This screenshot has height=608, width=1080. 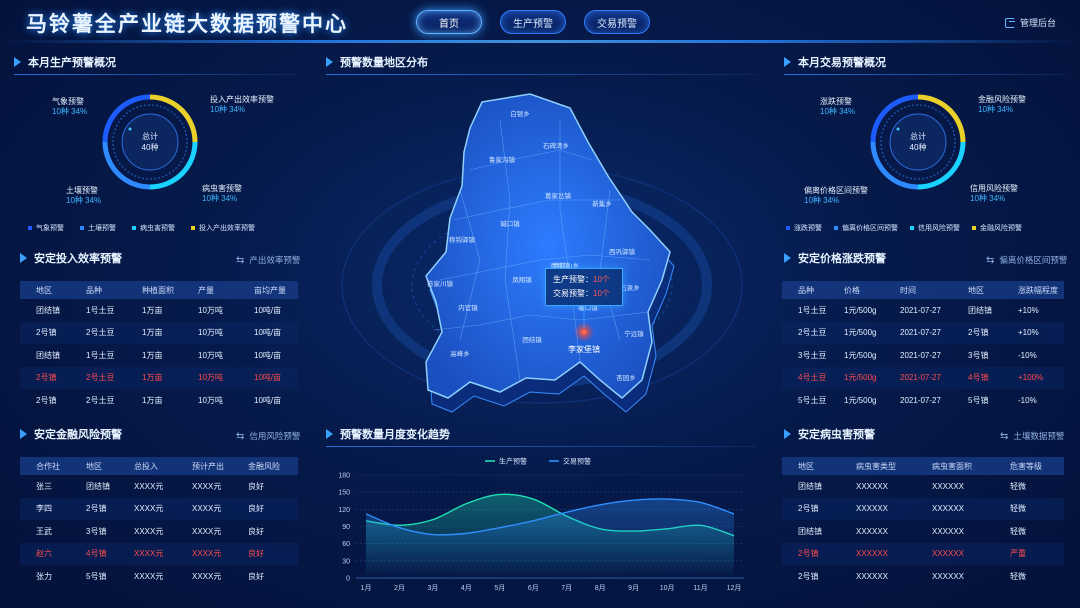 I want to click on nav-home: 首页, so click(x=449, y=22).